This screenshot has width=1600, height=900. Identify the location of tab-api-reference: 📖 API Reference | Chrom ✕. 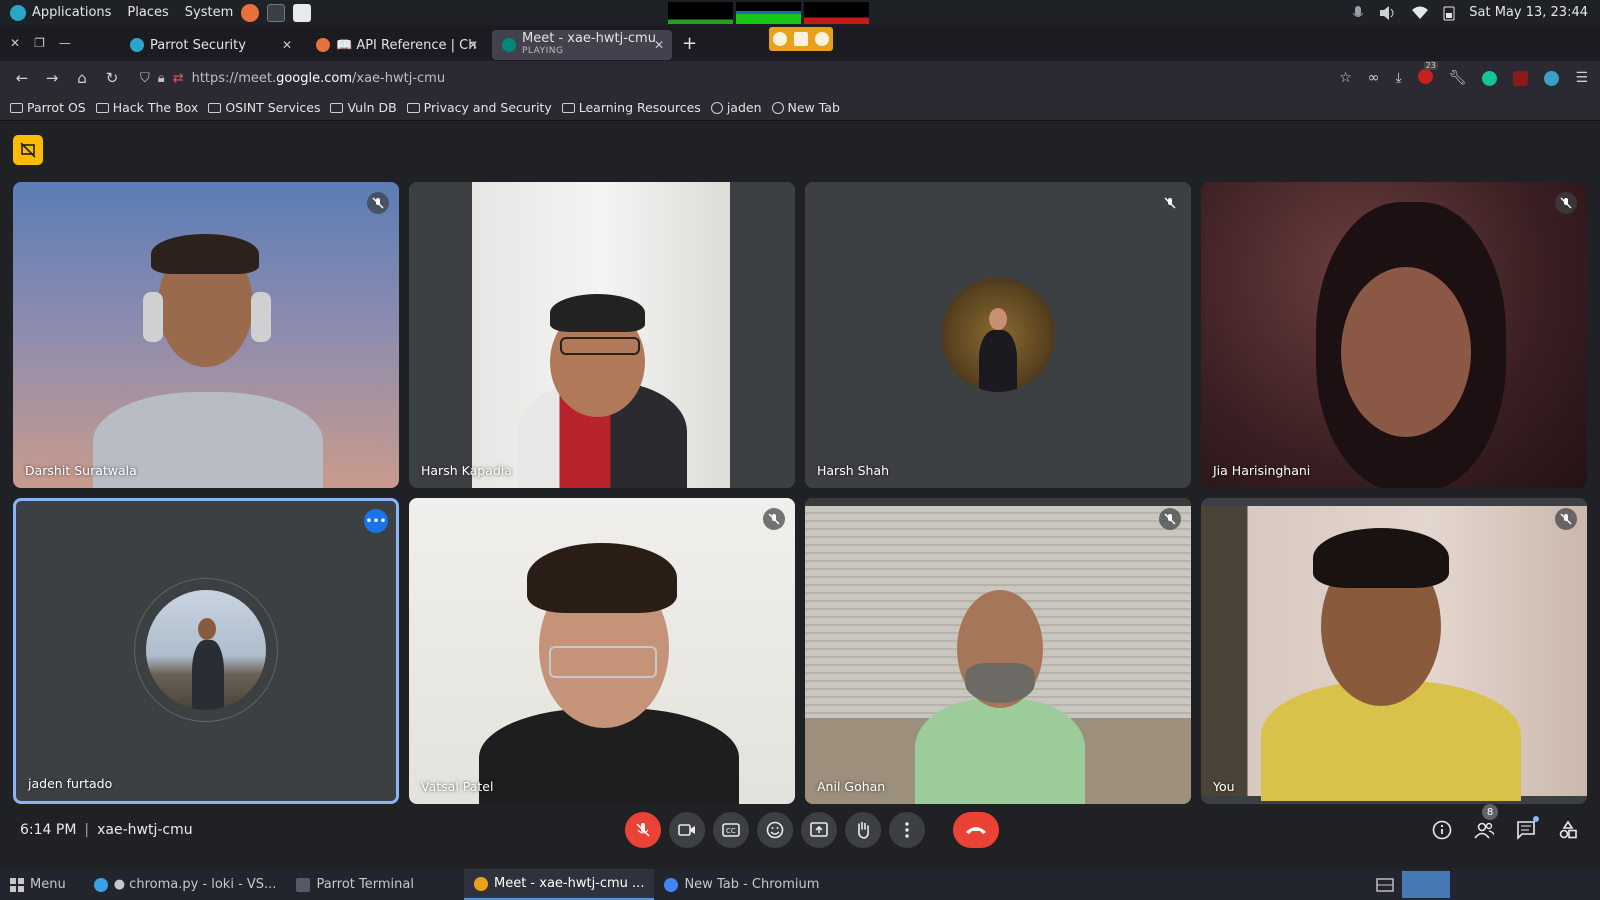
(396, 45).